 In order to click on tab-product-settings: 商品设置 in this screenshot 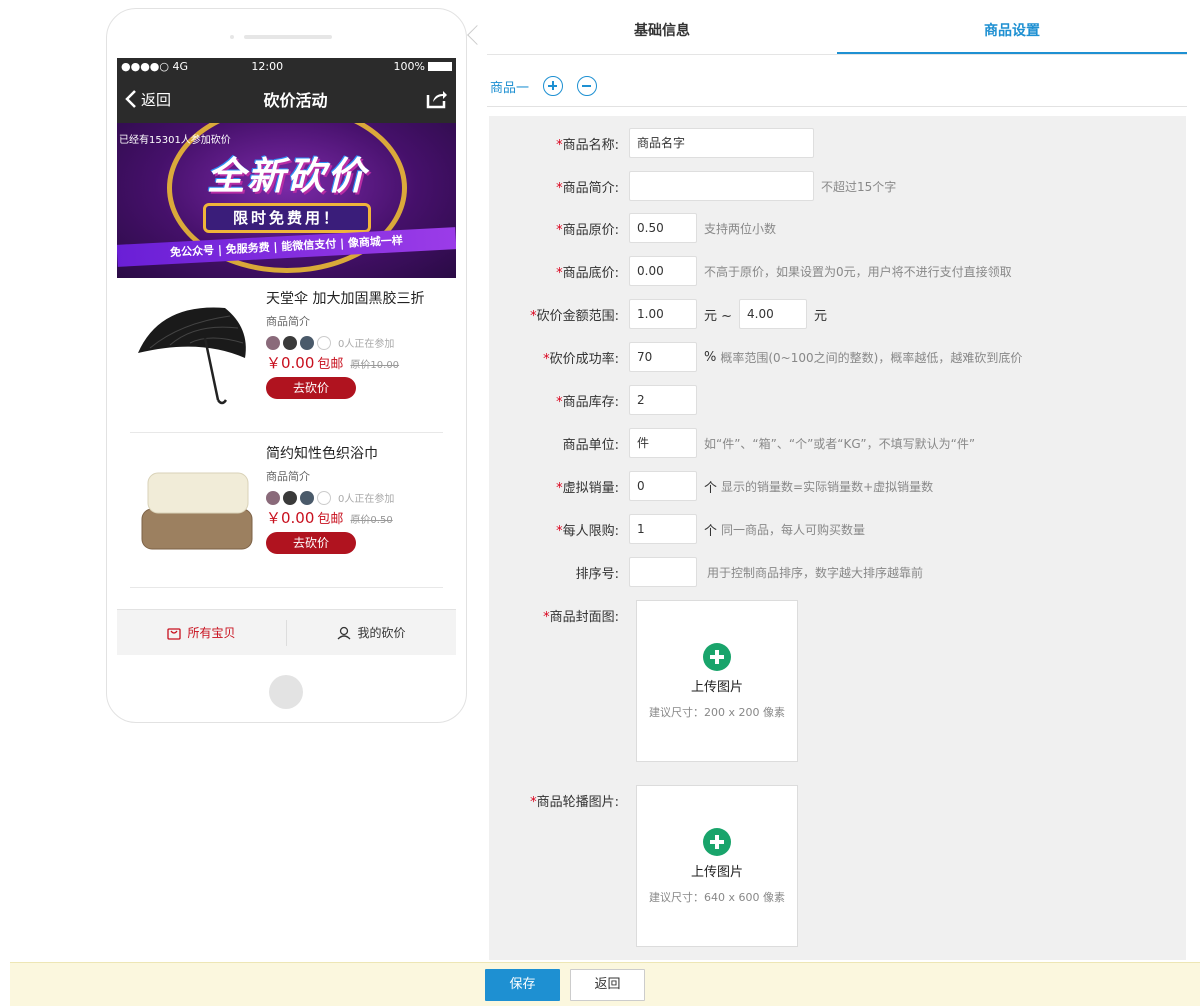, I will do `click(1012, 32)`.